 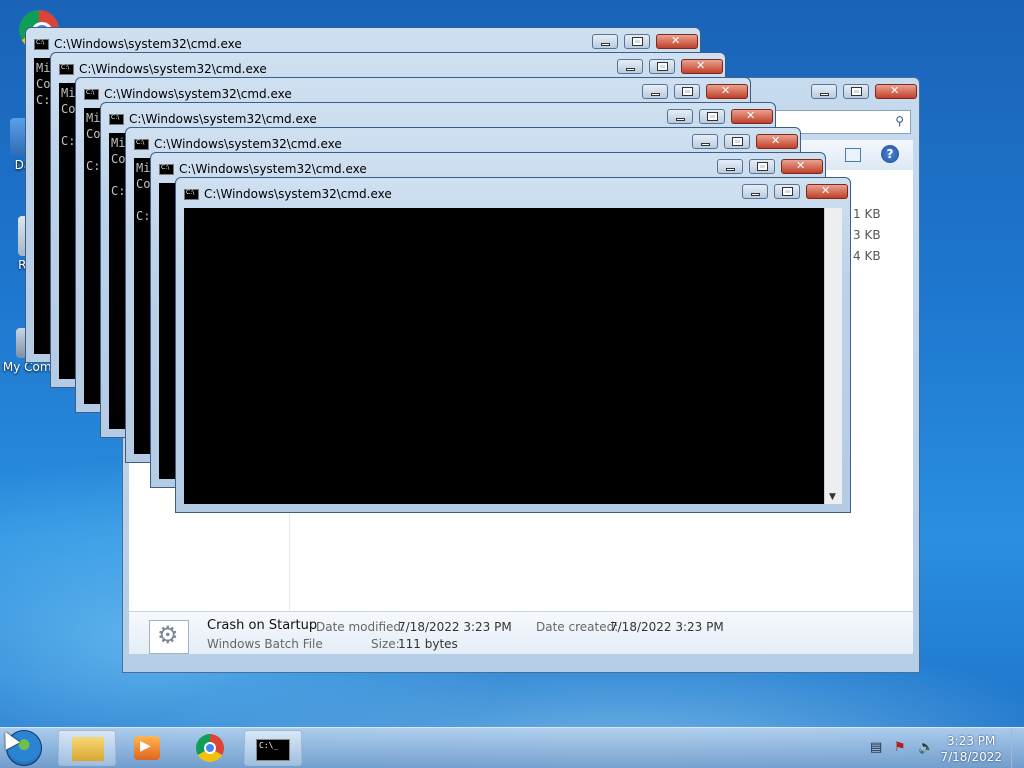 I want to click on date-created-label: Date created:, so click(x=577, y=627).